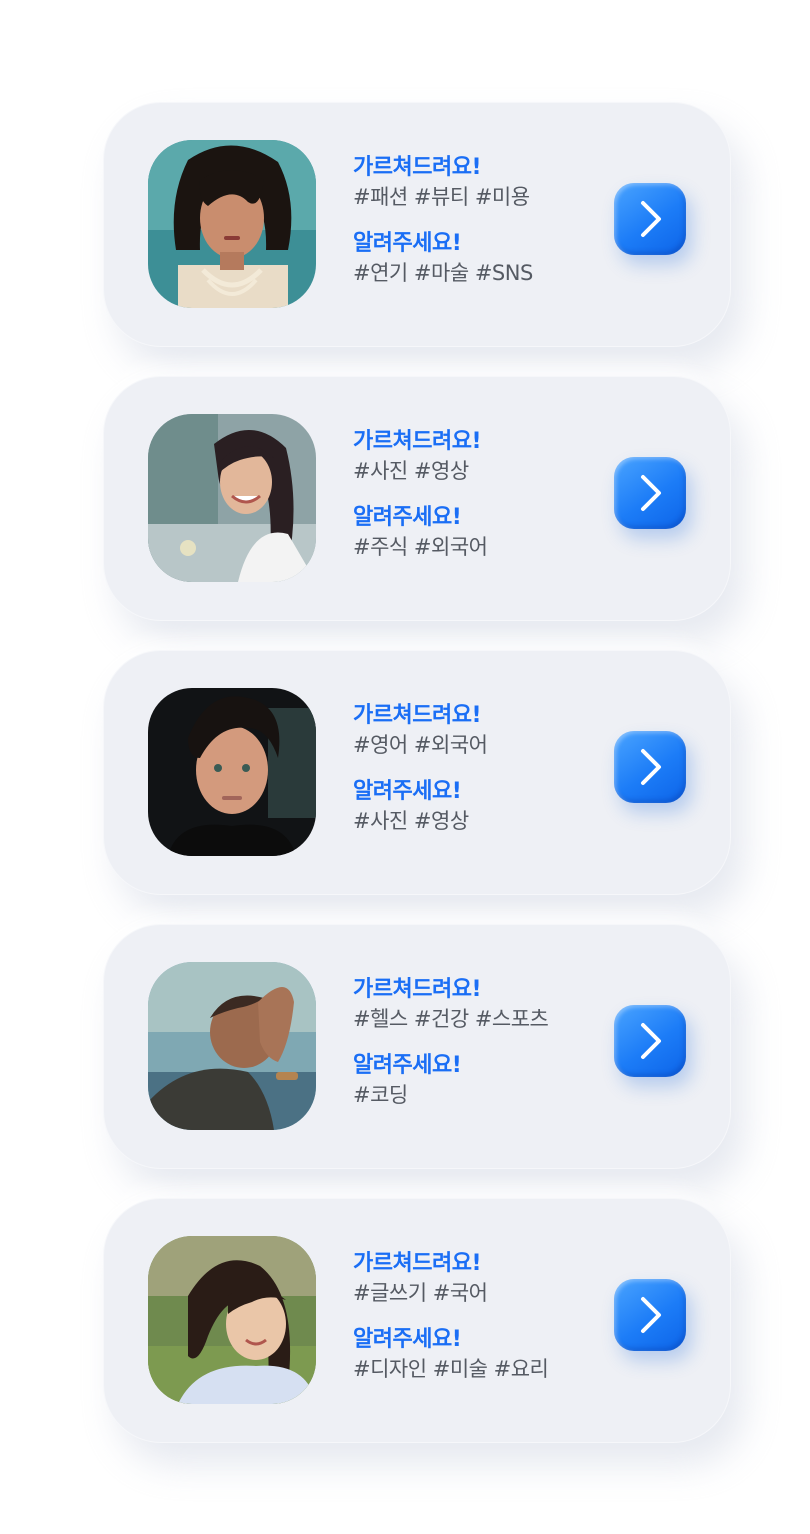  Describe the element at coordinates (420, 1293) in the screenshot. I see `teach-tags: #글쓰기 #국어` at that location.